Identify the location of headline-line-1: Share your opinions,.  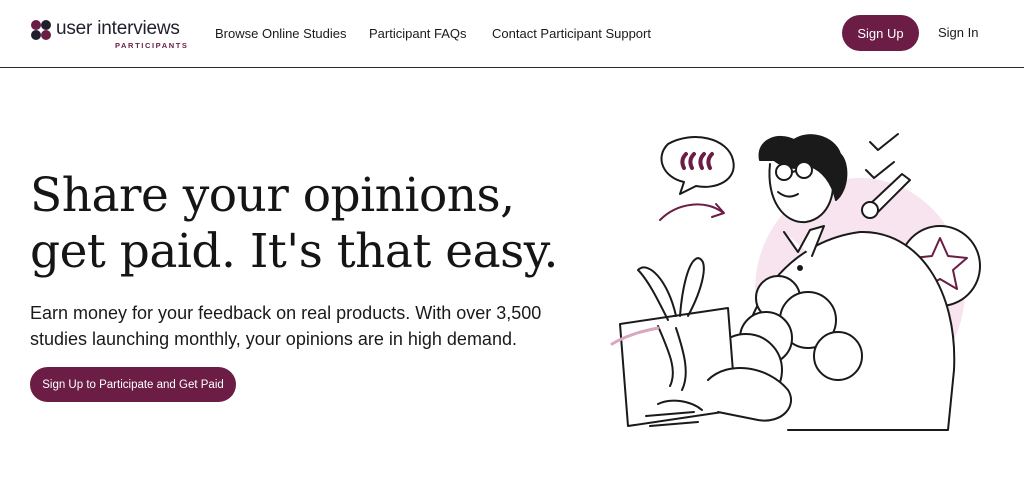
(272, 195).